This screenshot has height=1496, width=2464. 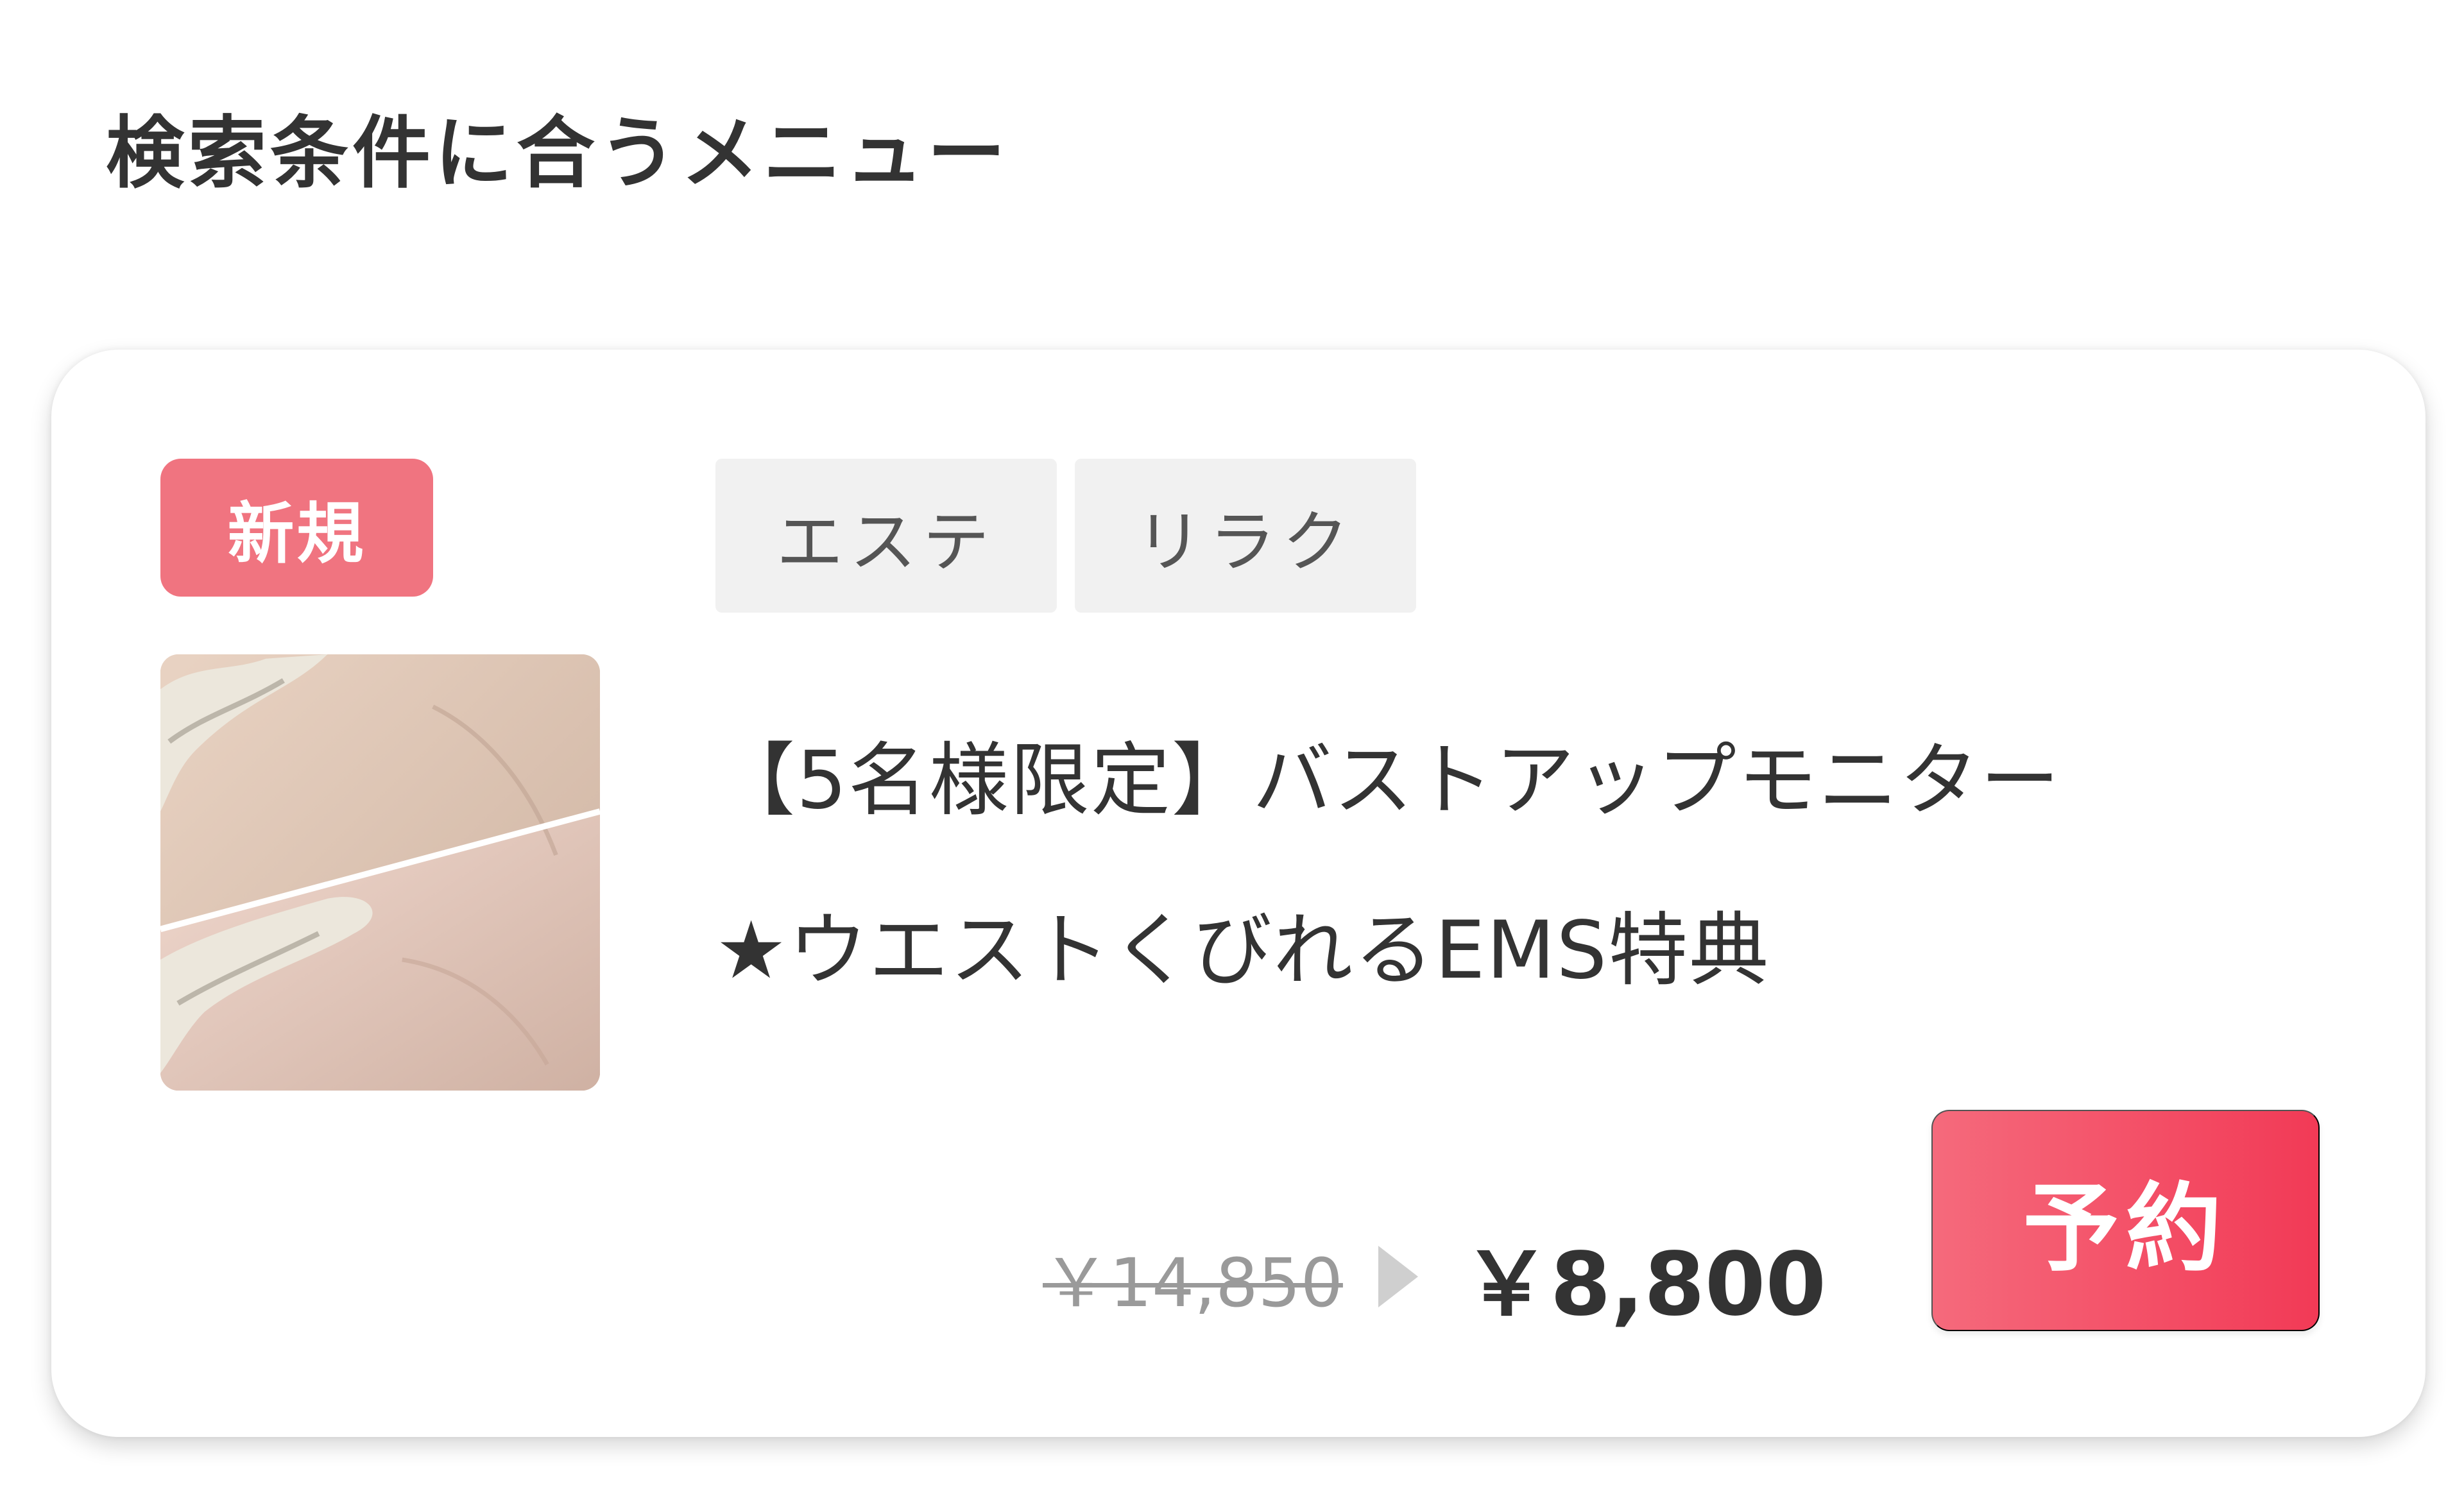 What do you see at coordinates (886, 536) in the screenshot?
I see `tag-esthe: エステ` at bounding box center [886, 536].